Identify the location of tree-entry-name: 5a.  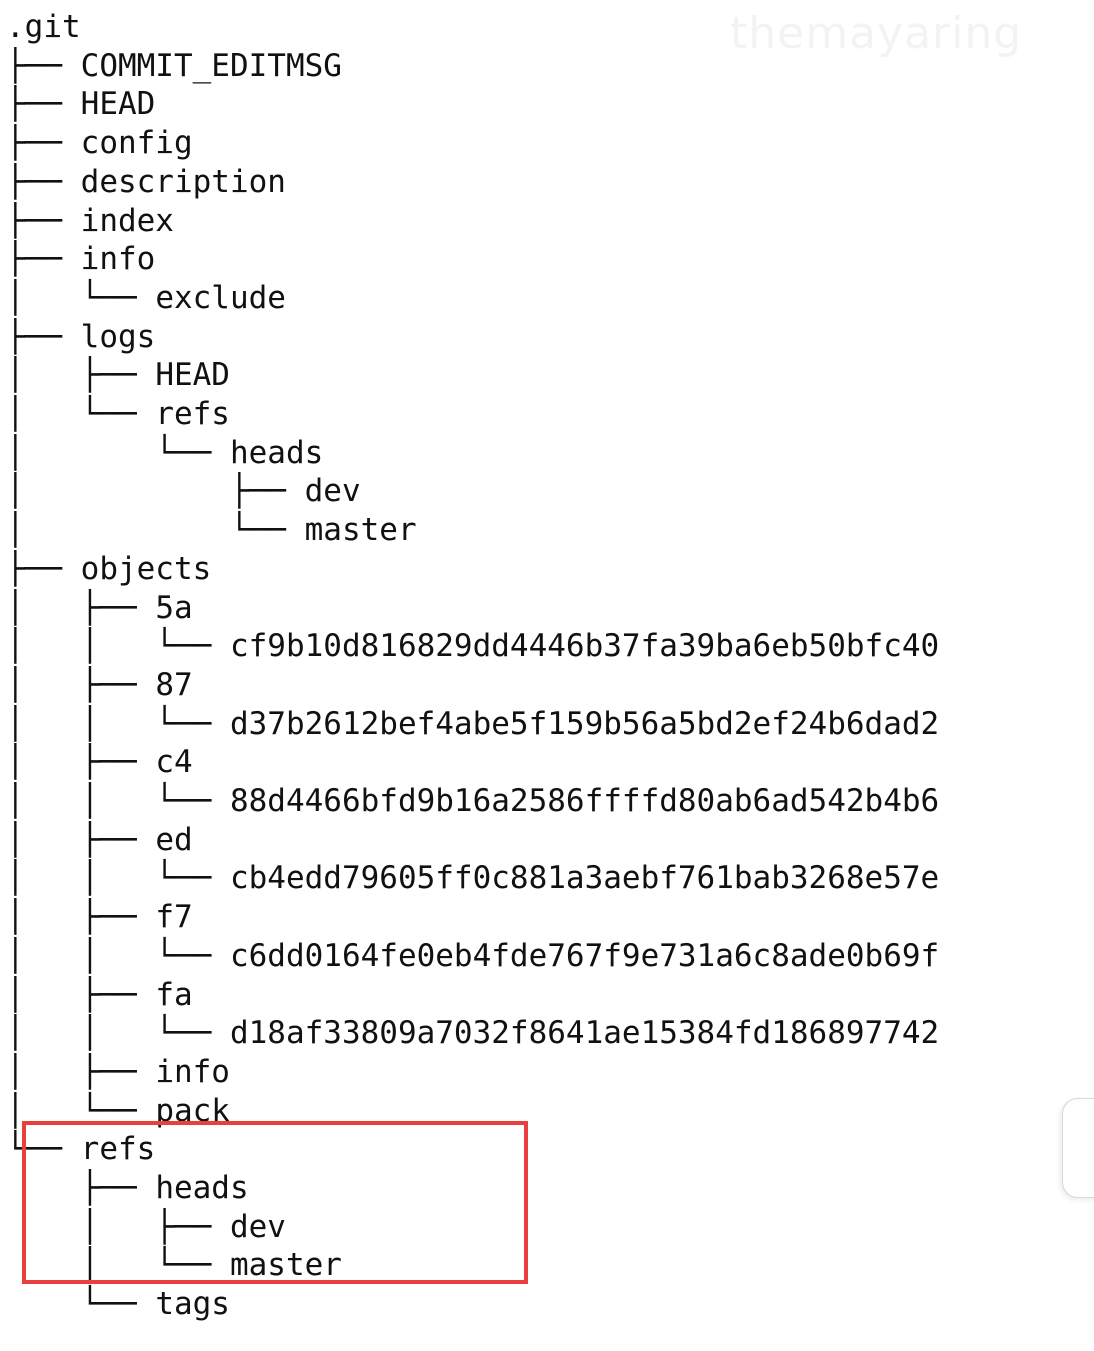
(174, 607).